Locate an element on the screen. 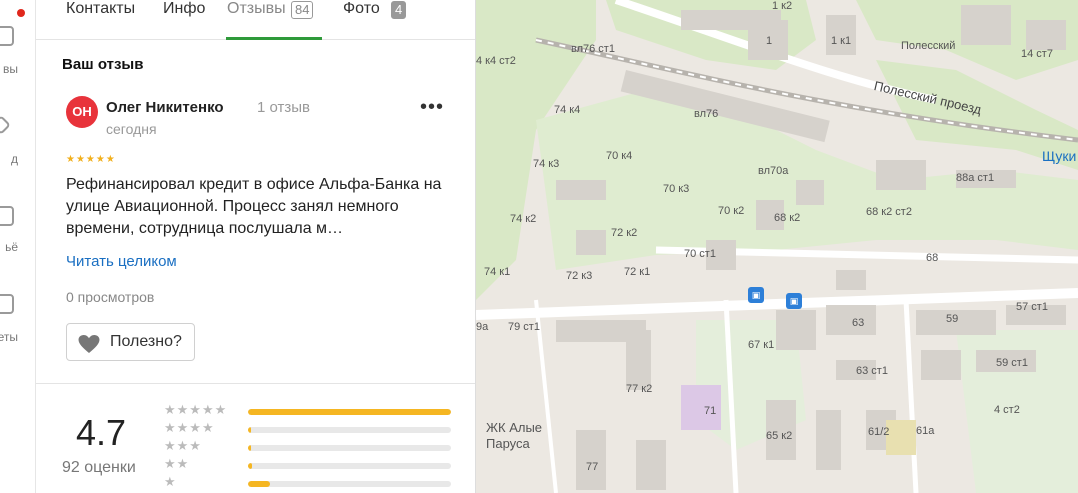  home-icon is located at coordinates (7, 216).